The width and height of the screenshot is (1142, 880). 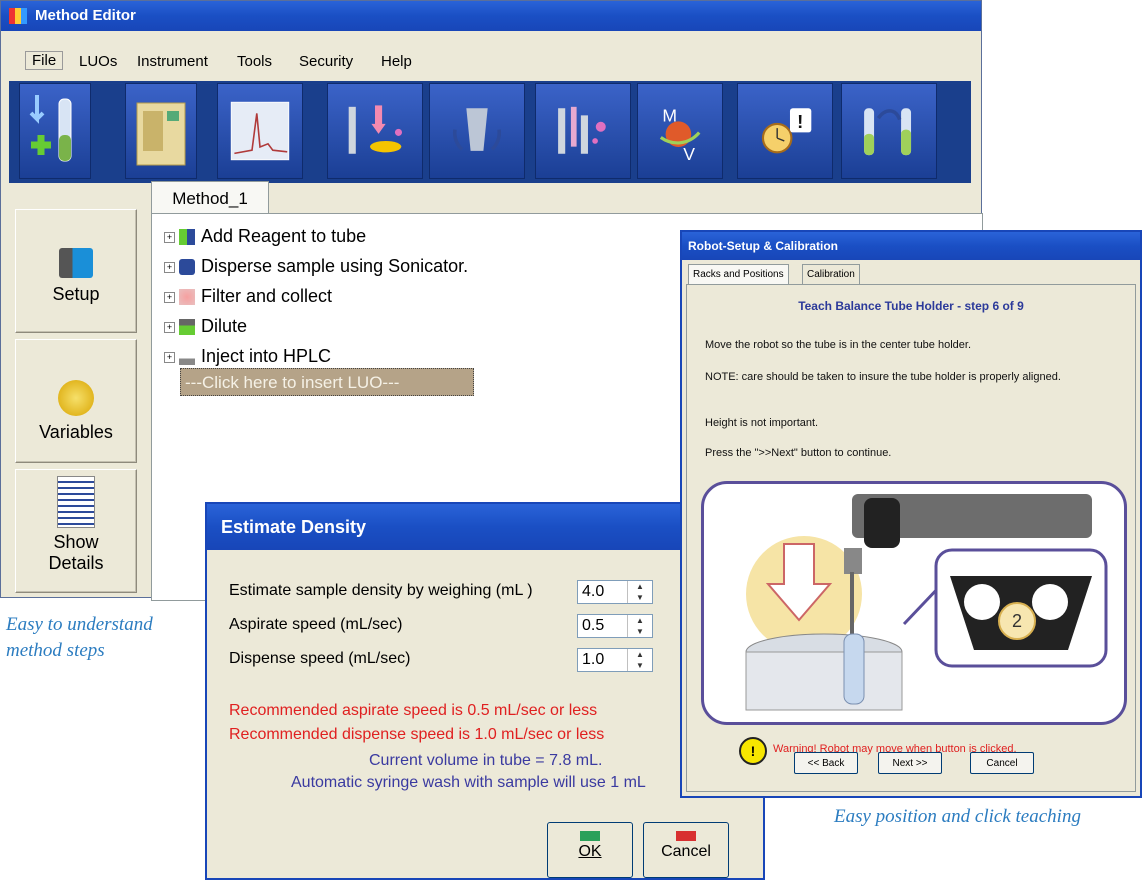 I want to click on insert-luo-button: ---Click here to insert LUO---, so click(x=327, y=382).